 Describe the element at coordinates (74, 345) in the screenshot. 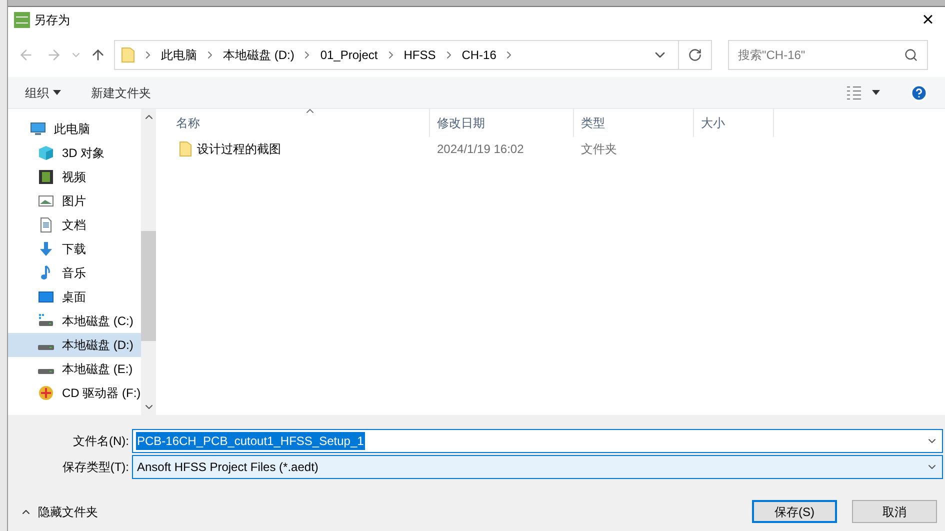

I see `sidebar-item: 本地磁盘 (D:)` at that location.